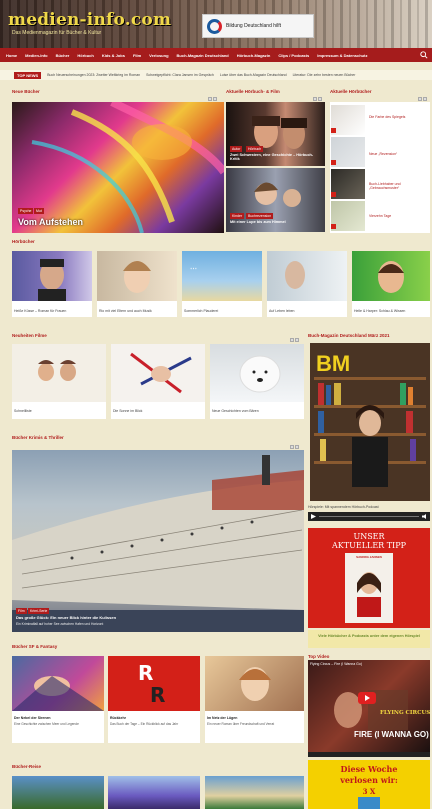 This screenshot has width=432, height=809. Describe the element at coordinates (203, 55) in the screenshot. I see `nav-item-magazin: Buch-Magazin Deutschland` at that location.